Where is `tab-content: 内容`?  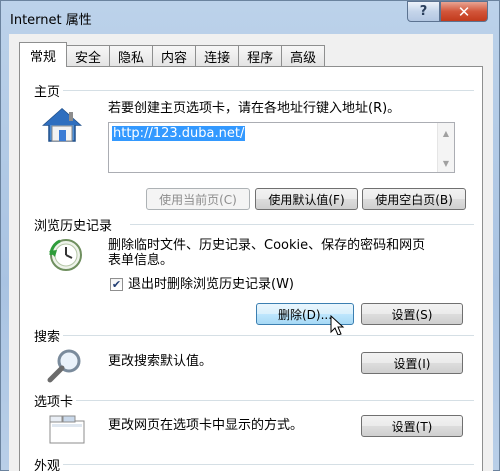
tab-content: 内容 is located at coordinates (174, 56).